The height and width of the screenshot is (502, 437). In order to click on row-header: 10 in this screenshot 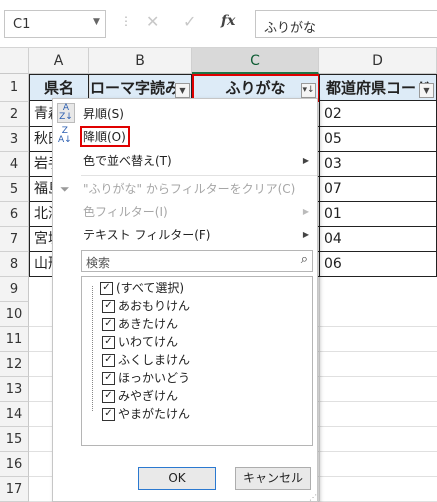, I will do `click(14, 314)`.